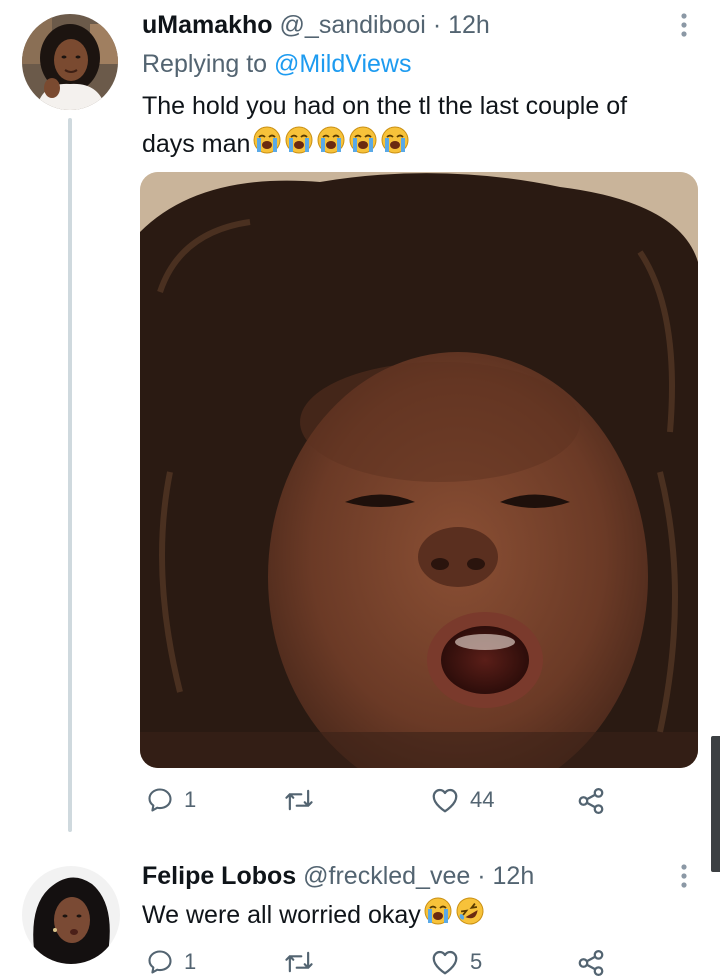 The height and width of the screenshot is (978, 720). I want to click on user-handle: @freckled_vee, so click(386, 876).